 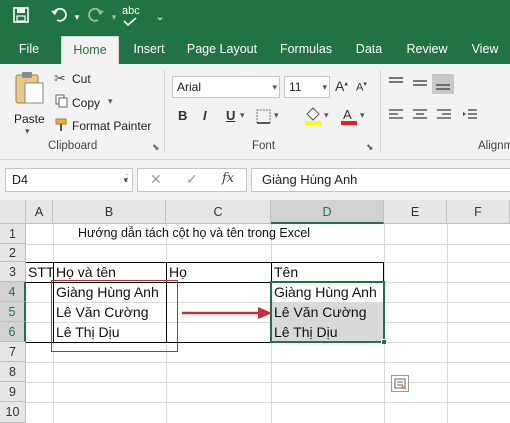 What do you see at coordinates (255, 17) in the screenshot?
I see `quick-access-toolbar: ▾ ▾ abc ⌄` at bounding box center [255, 17].